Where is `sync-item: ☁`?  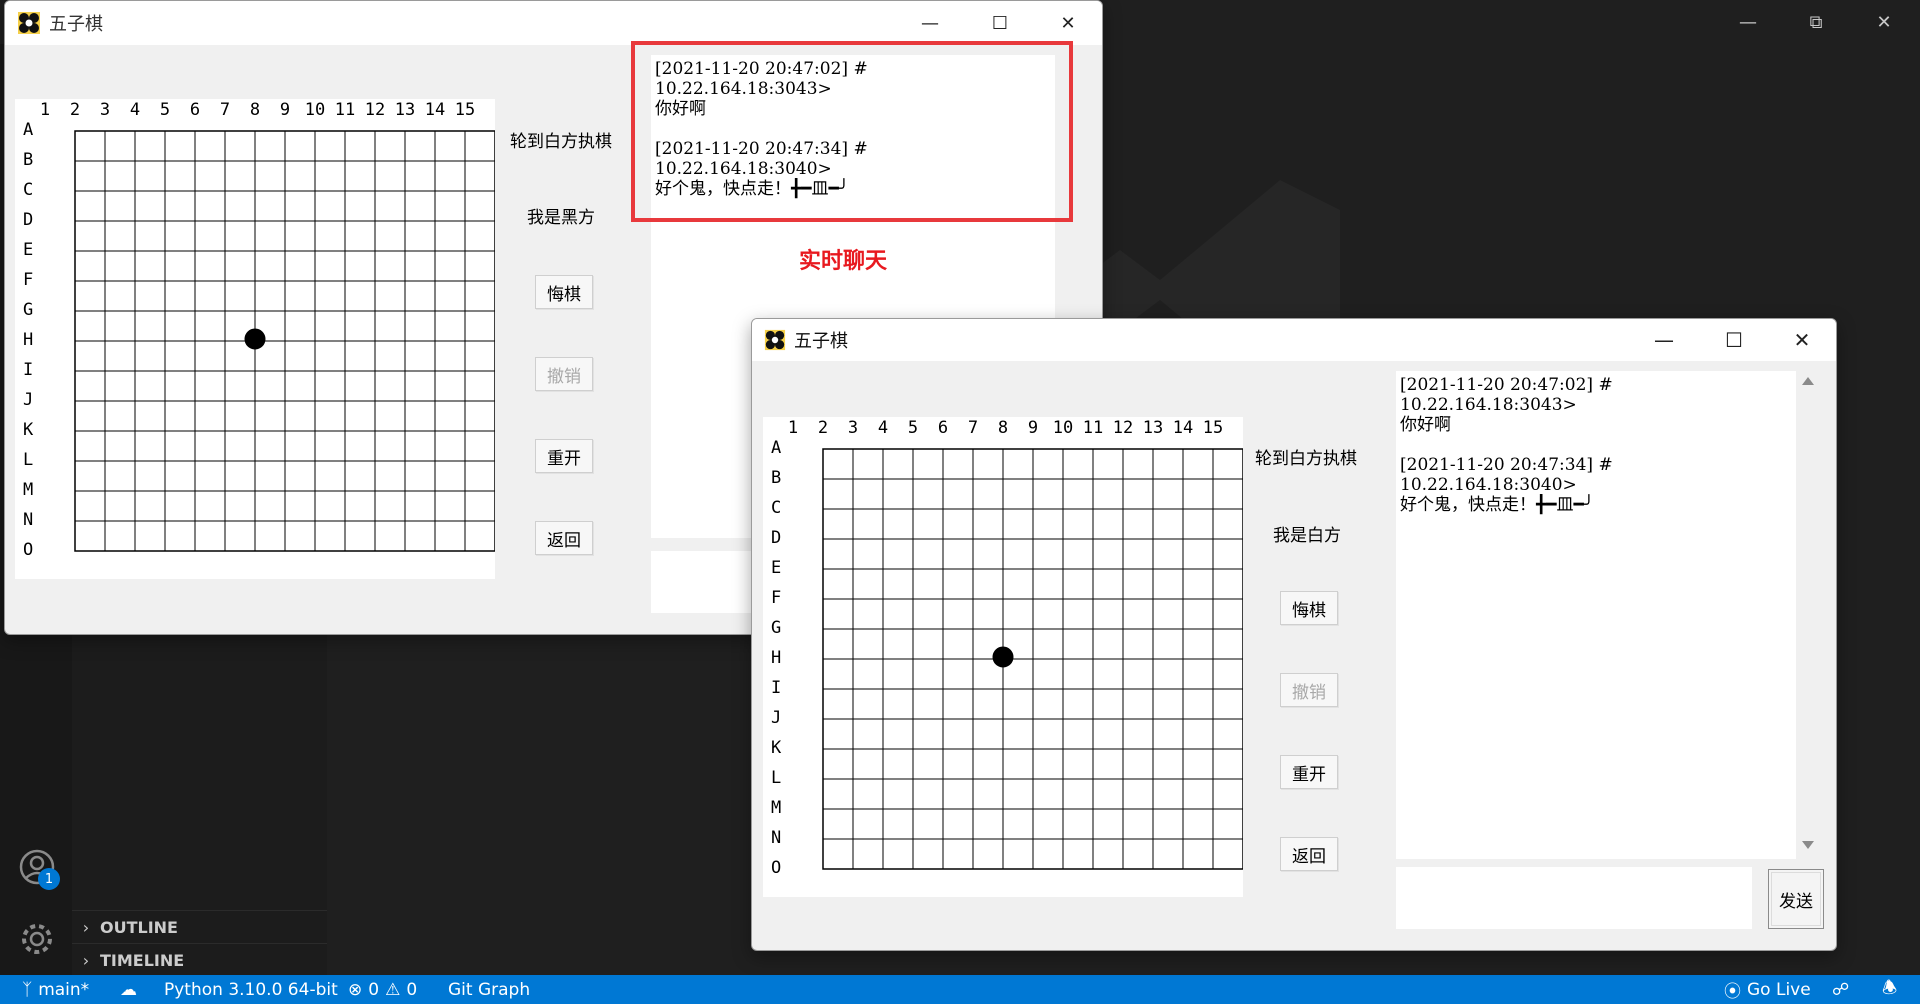 sync-item: ☁ is located at coordinates (128, 989).